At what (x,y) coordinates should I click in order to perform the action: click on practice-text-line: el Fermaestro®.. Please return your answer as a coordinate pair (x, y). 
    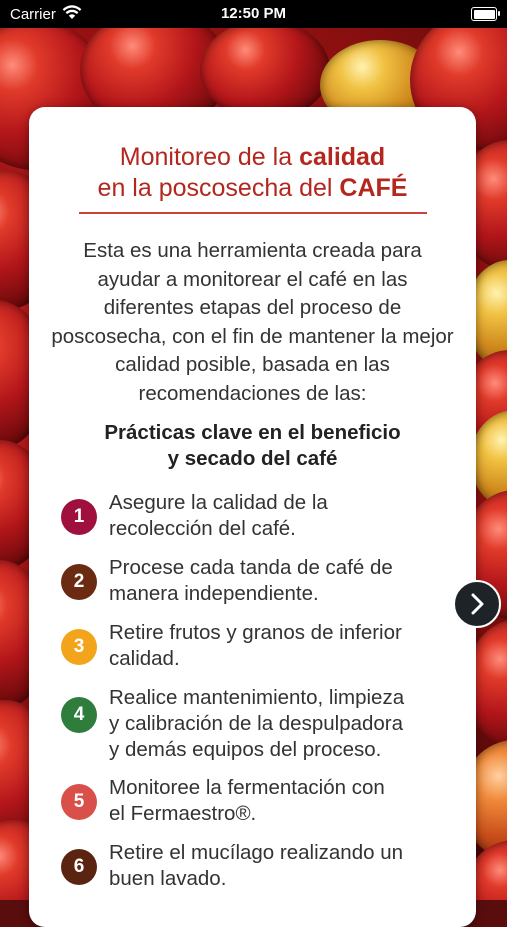
    Looking at the image, I should click on (183, 813).